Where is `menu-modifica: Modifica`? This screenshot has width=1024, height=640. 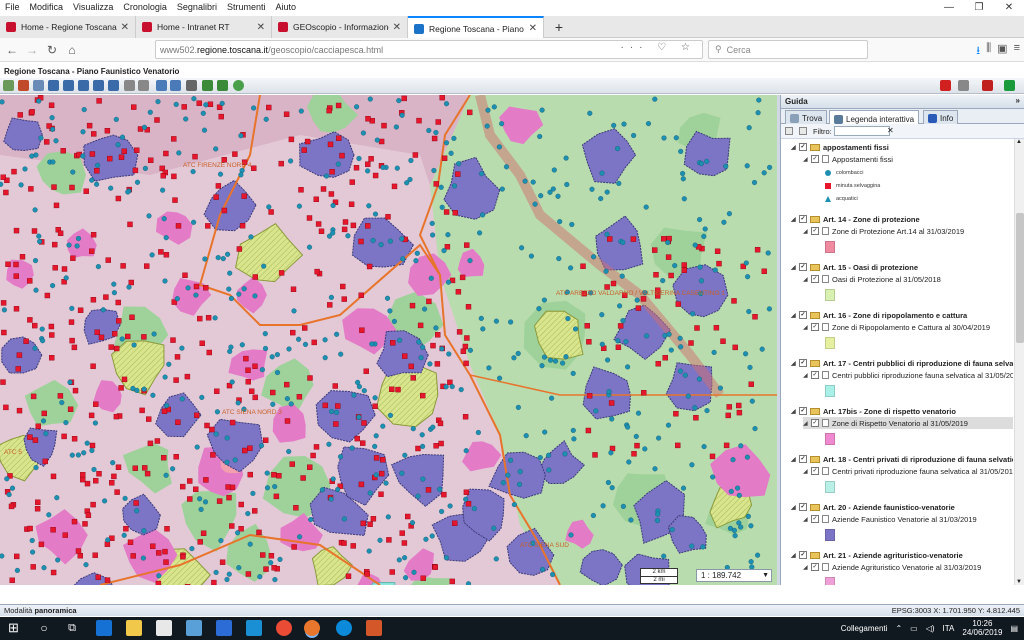 menu-modifica: Modifica is located at coordinates (47, 7).